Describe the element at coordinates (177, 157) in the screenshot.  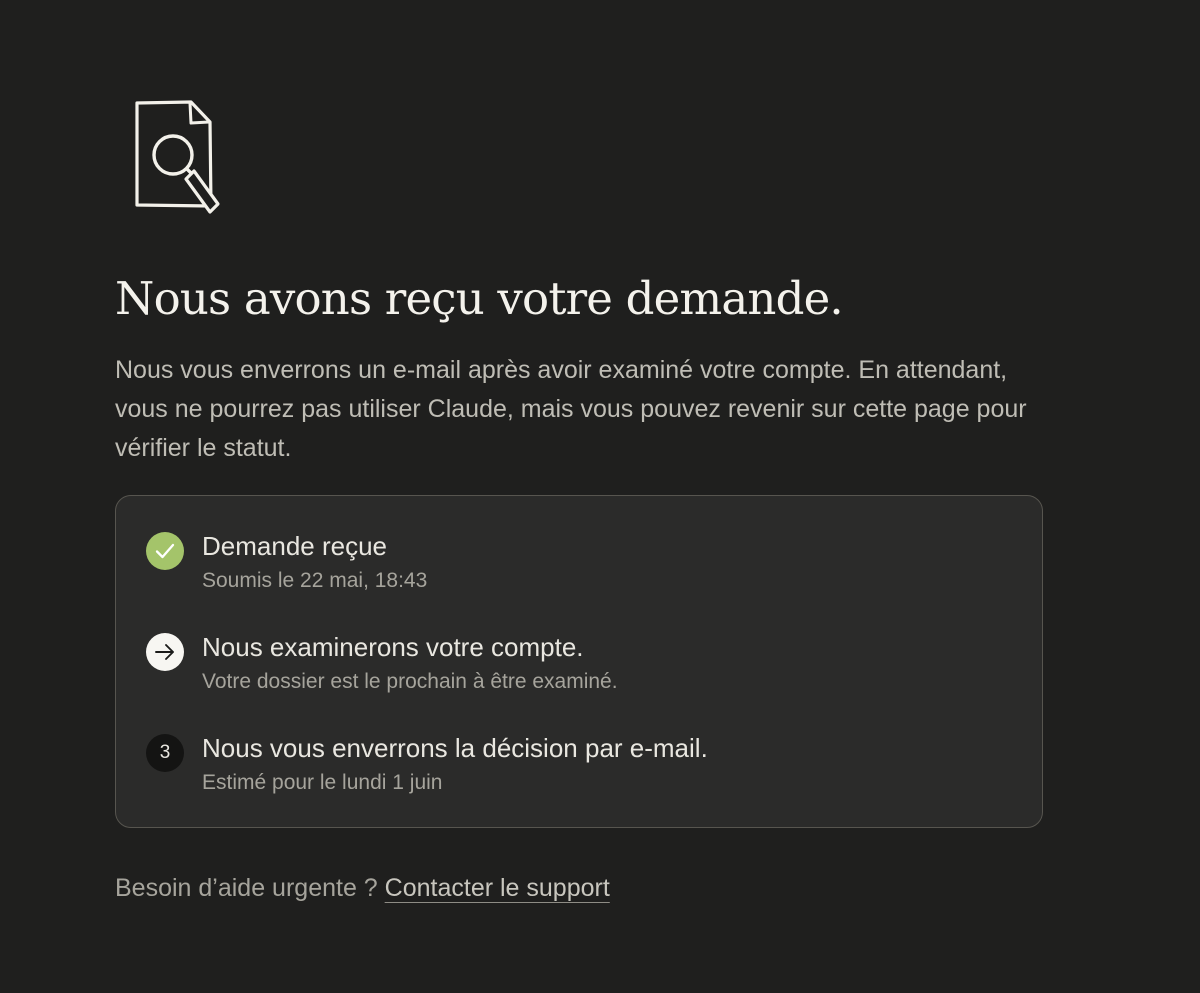
I see `document-search-icon` at that location.